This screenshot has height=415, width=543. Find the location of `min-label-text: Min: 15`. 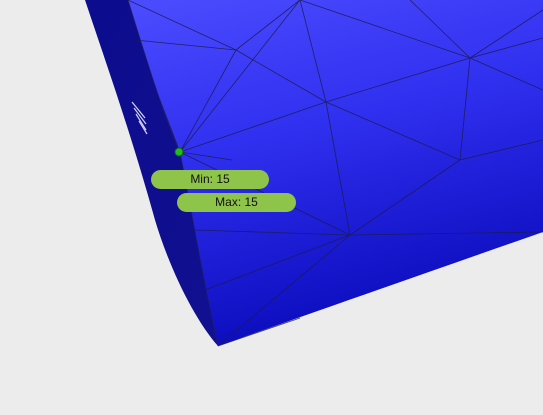

min-label-text: Min: 15 is located at coordinates (210, 179).